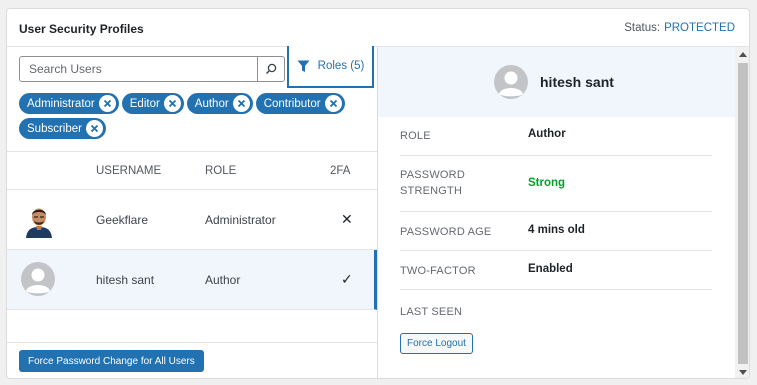 The width and height of the screenshot is (757, 385). What do you see at coordinates (144, 103) in the screenshot?
I see `chip-label: Editor` at bounding box center [144, 103].